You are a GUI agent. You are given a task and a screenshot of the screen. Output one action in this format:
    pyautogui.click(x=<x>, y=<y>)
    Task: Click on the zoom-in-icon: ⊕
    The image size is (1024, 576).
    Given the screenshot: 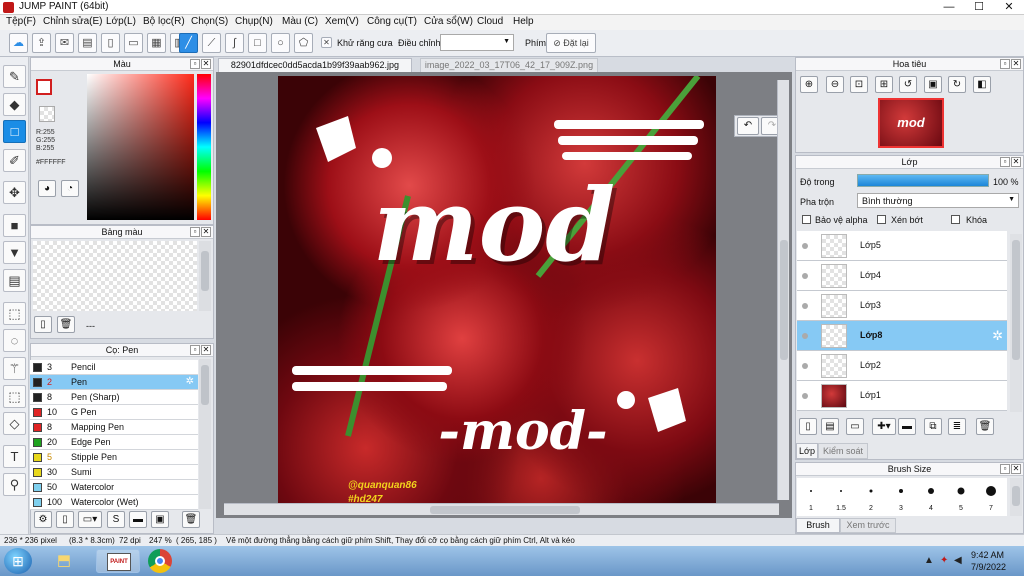 What is the action you would take?
    pyautogui.click(x=809, y=84)
    